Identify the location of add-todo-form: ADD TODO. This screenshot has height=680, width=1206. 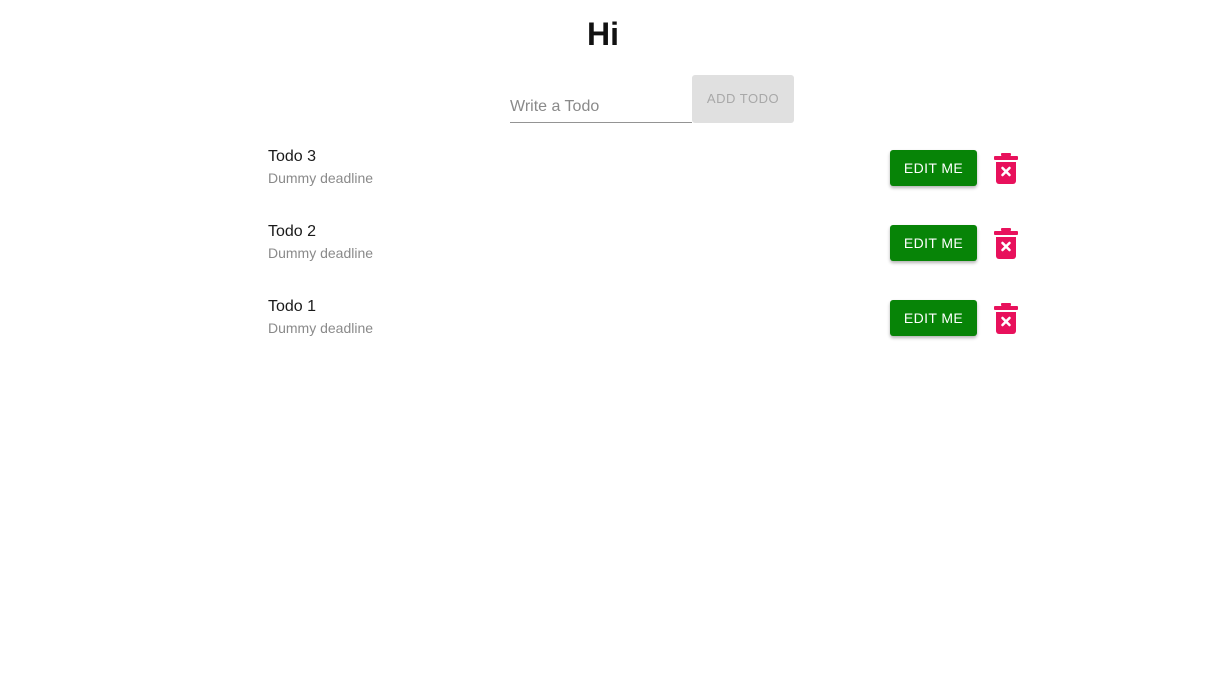
(652, 99).